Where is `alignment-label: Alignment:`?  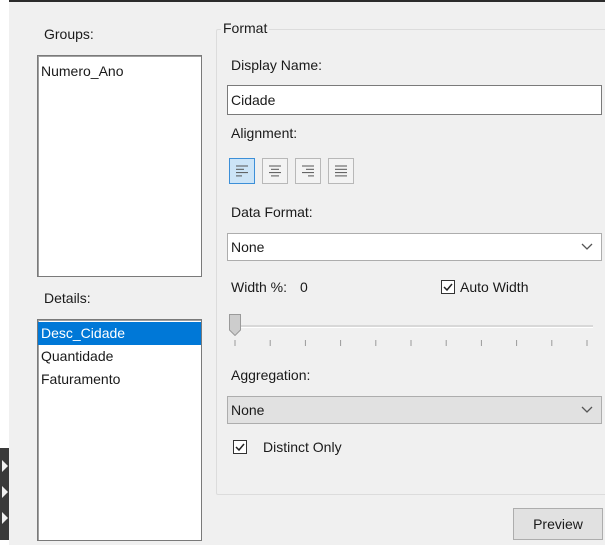 alignment-label: Alignment: is located at coordinates (264, 133).